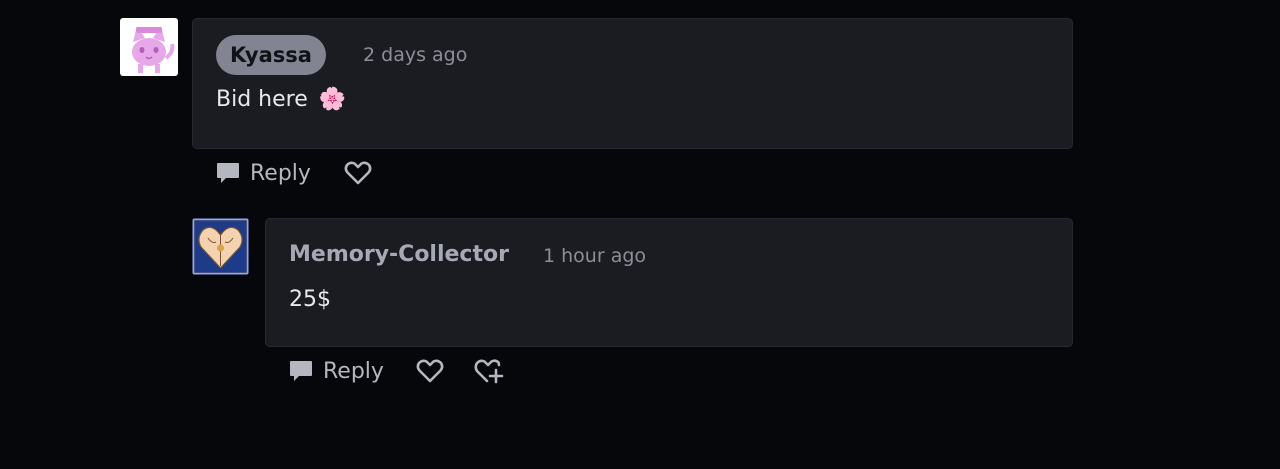 This screenshot has width=1280, height=469. What do you see at coordinates (332, 99) in the screenshot?
I see `cherry-blossom-emoji: 🌸` at bounding box center [332, 99].